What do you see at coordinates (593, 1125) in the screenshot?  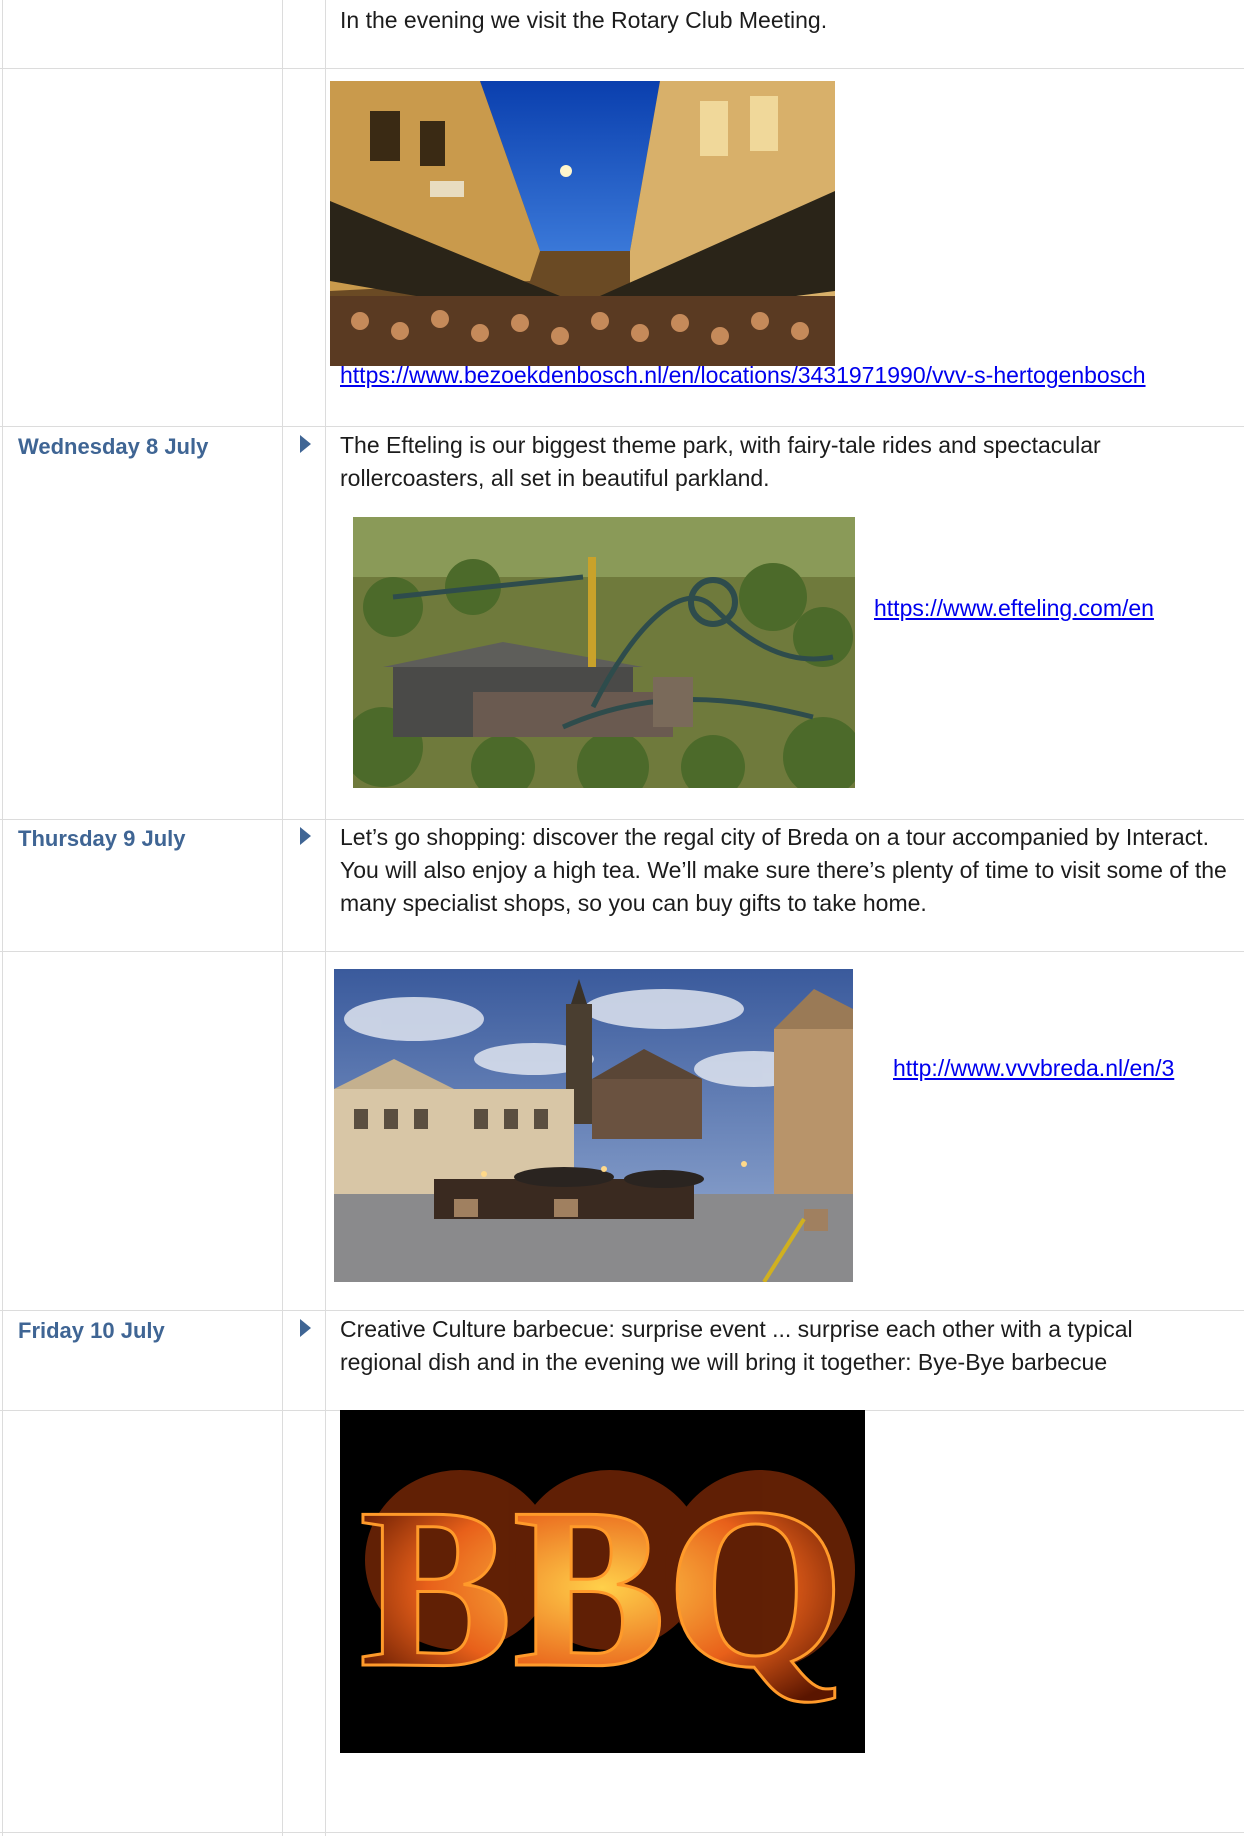 I see `breda-square-photo` at bounding box center [593, 1125].